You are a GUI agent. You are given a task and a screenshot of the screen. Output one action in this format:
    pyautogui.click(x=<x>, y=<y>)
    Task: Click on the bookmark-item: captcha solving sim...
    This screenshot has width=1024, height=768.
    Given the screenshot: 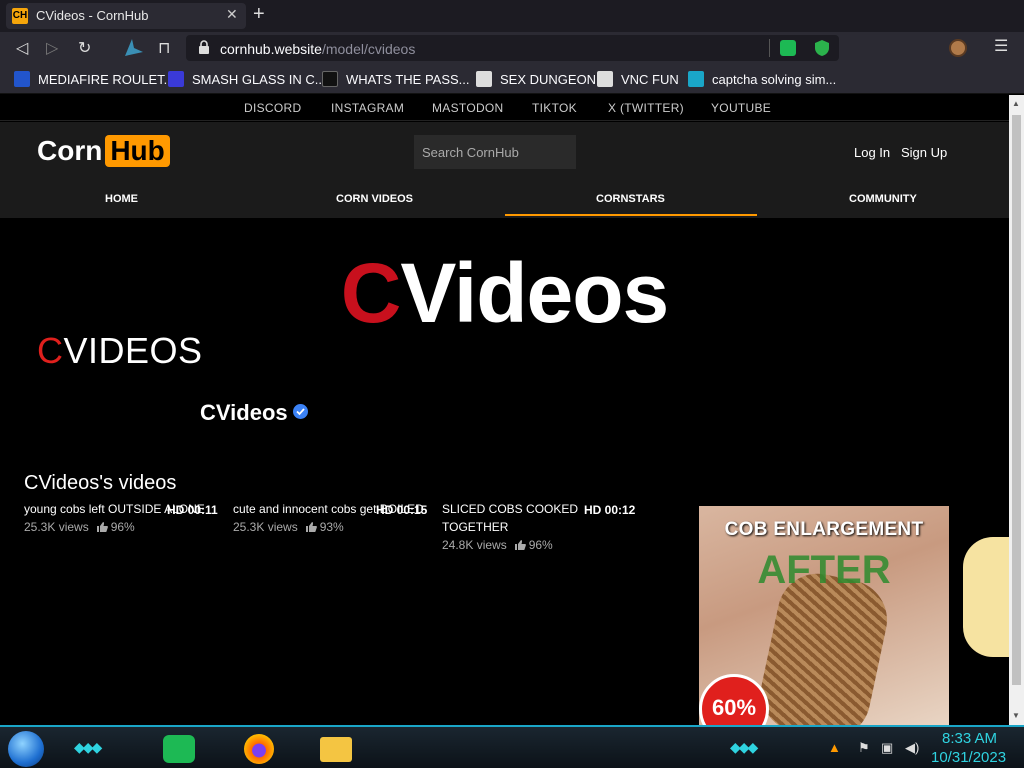 What is the action you would take?
    pyautogui.click(x=762, y=79)
    